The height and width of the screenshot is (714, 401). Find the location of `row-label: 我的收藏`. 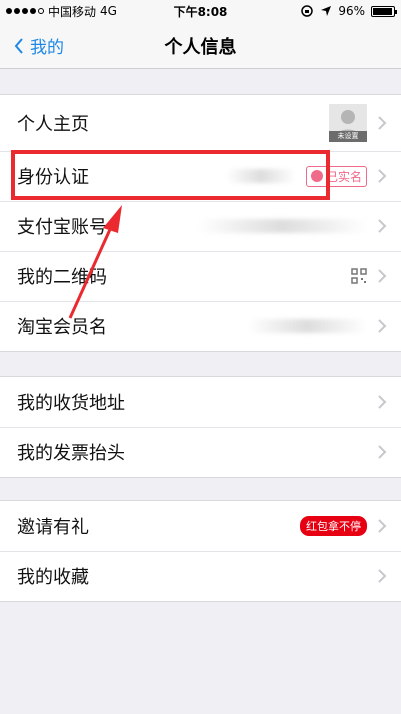

row-label: 我的收藏 is located at coordinates (53, 577).